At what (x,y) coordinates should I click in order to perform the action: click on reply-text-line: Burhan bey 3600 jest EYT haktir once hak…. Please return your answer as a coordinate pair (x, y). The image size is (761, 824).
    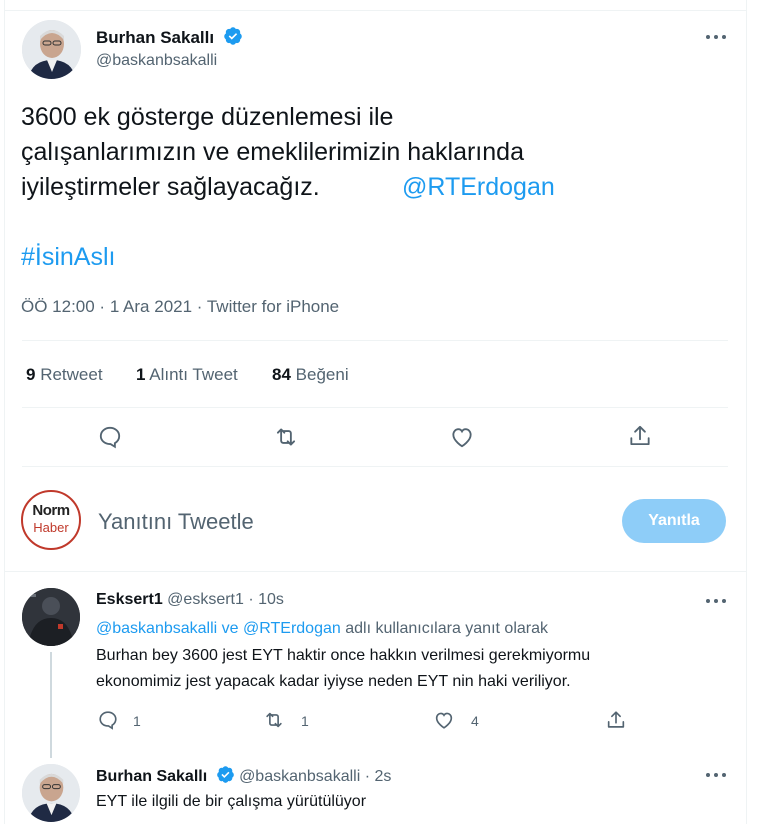
    Looking at the image, I should click on (343, 655).